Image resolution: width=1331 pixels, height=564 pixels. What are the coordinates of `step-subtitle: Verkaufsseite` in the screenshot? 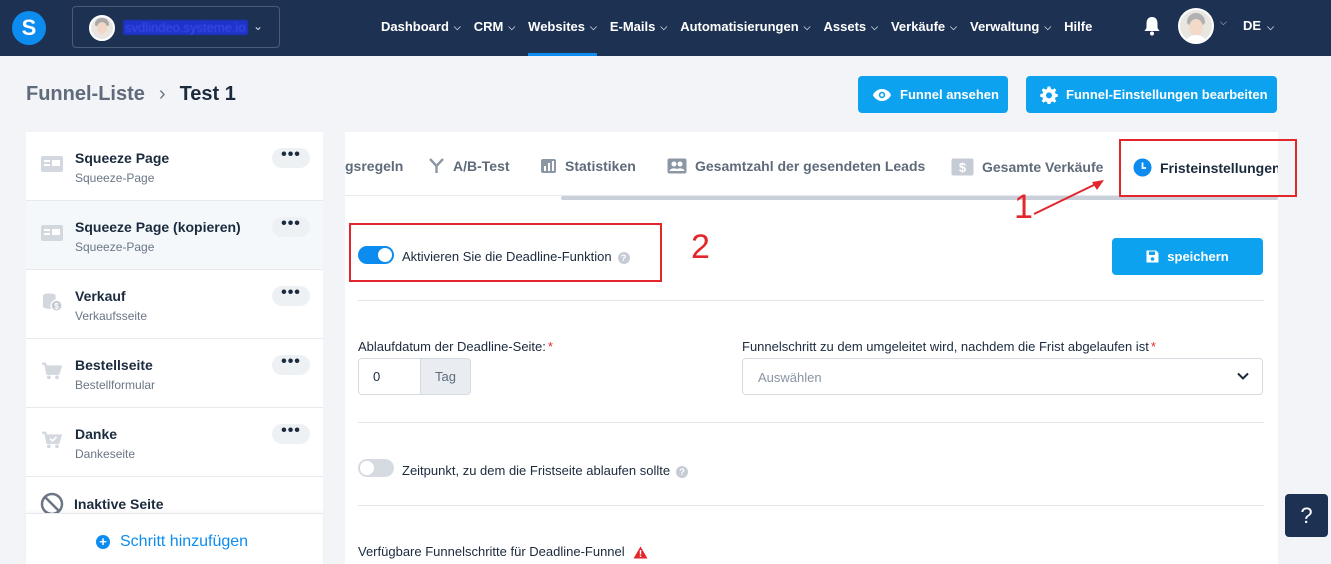 It's located at (111, 316).